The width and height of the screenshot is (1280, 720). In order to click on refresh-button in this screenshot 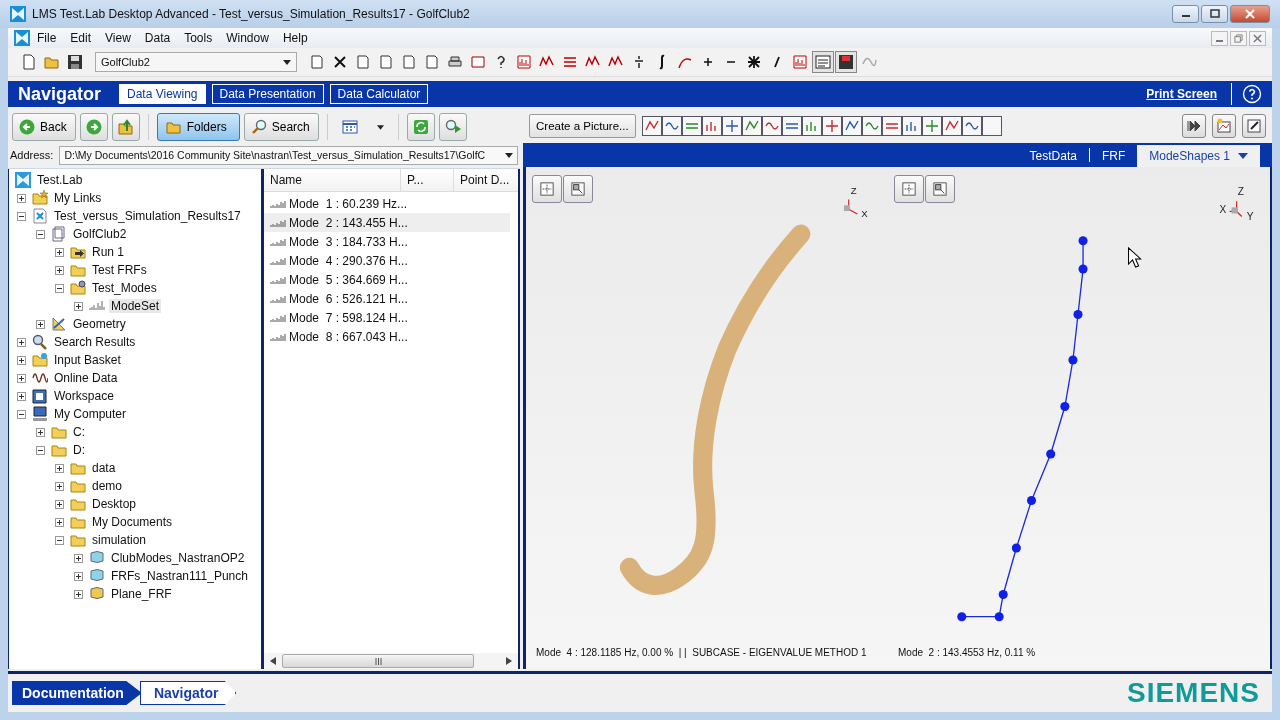, I will do `click(420, 127)`.